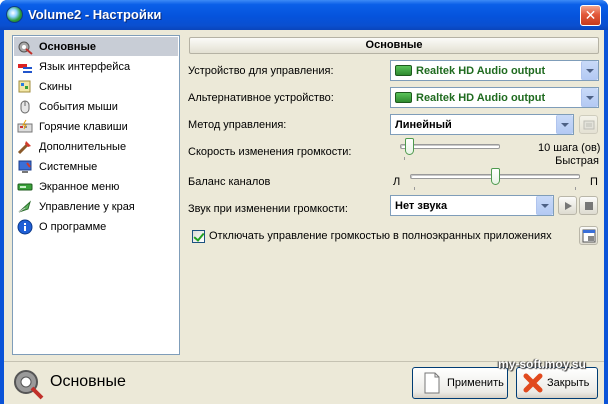 The height and width of the screenshot is (404, 608). I want to click on close-button: Закрыть, so click(557, 383).